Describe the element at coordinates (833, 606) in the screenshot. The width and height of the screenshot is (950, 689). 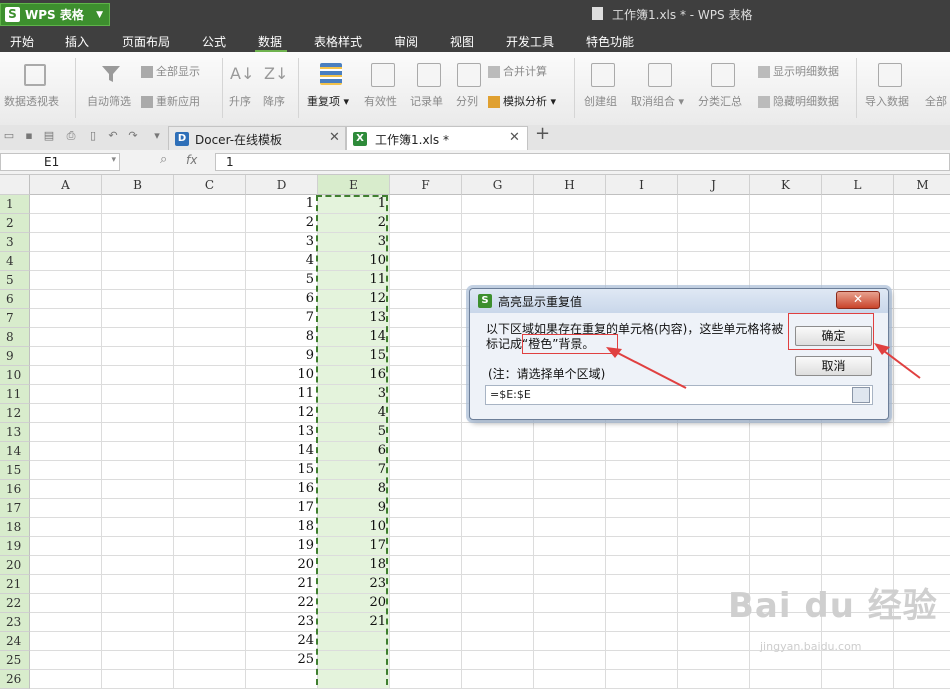
I see `baidu-watermark: Bai du 经验` at that location.